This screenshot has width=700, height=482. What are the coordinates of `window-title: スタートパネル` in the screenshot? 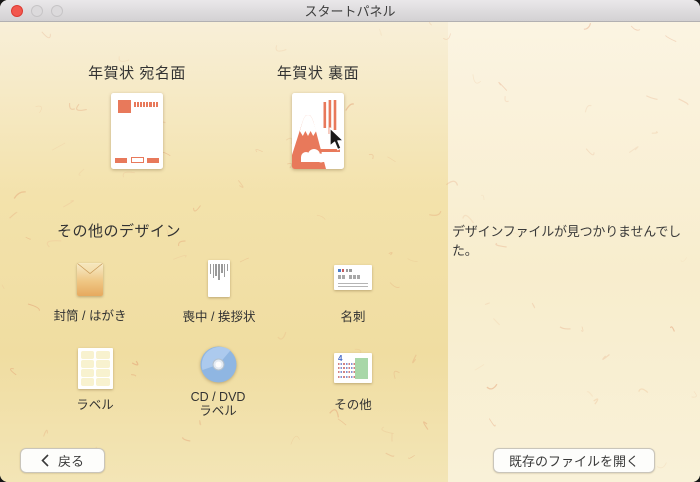 It's located at (350, 11).